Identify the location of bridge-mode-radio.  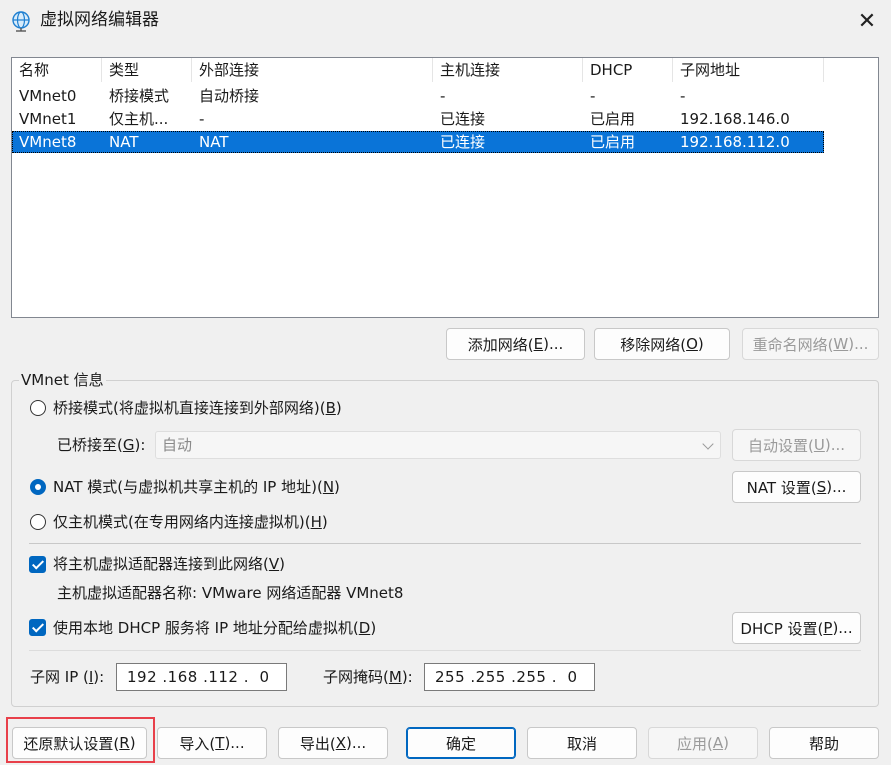
(38, 408).